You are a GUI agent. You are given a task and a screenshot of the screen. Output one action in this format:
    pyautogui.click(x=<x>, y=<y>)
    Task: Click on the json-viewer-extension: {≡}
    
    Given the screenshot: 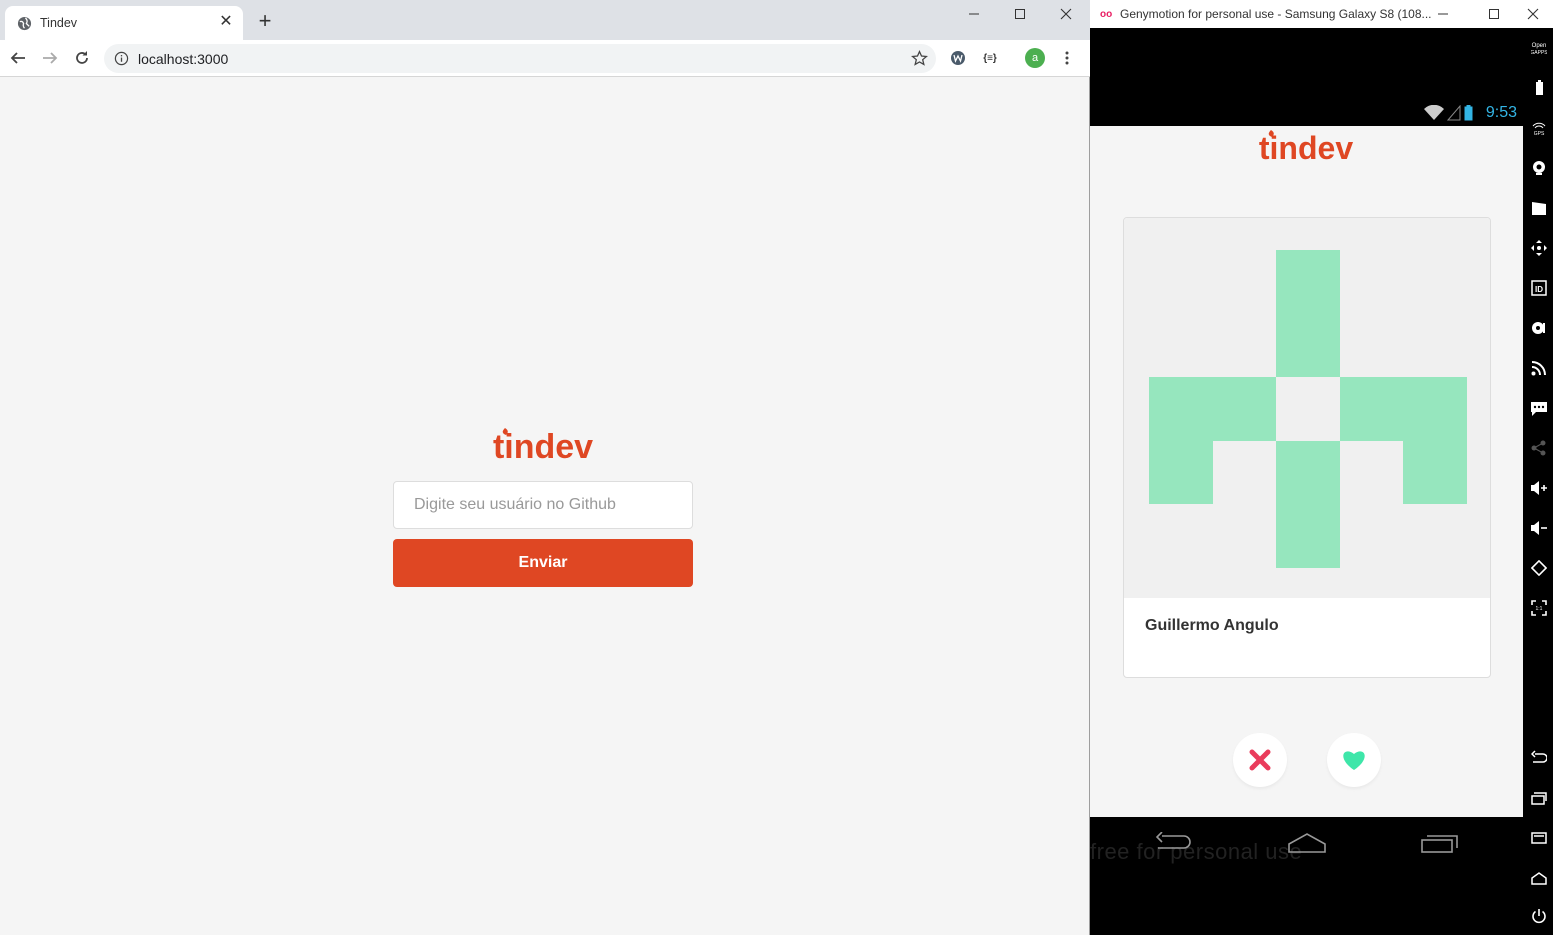 What is the action you would take?
    pyautogui.click(x=990, y=58)
    